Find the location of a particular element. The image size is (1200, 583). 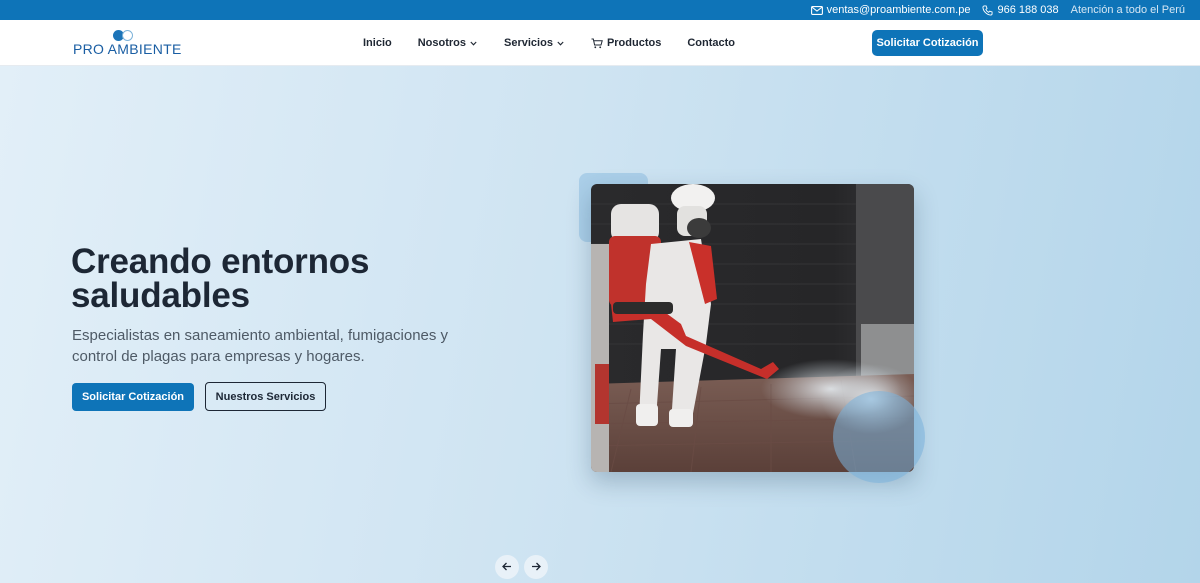

topbar-coverage: Atención a todo el Perú is located at coordinates (1128, 10).